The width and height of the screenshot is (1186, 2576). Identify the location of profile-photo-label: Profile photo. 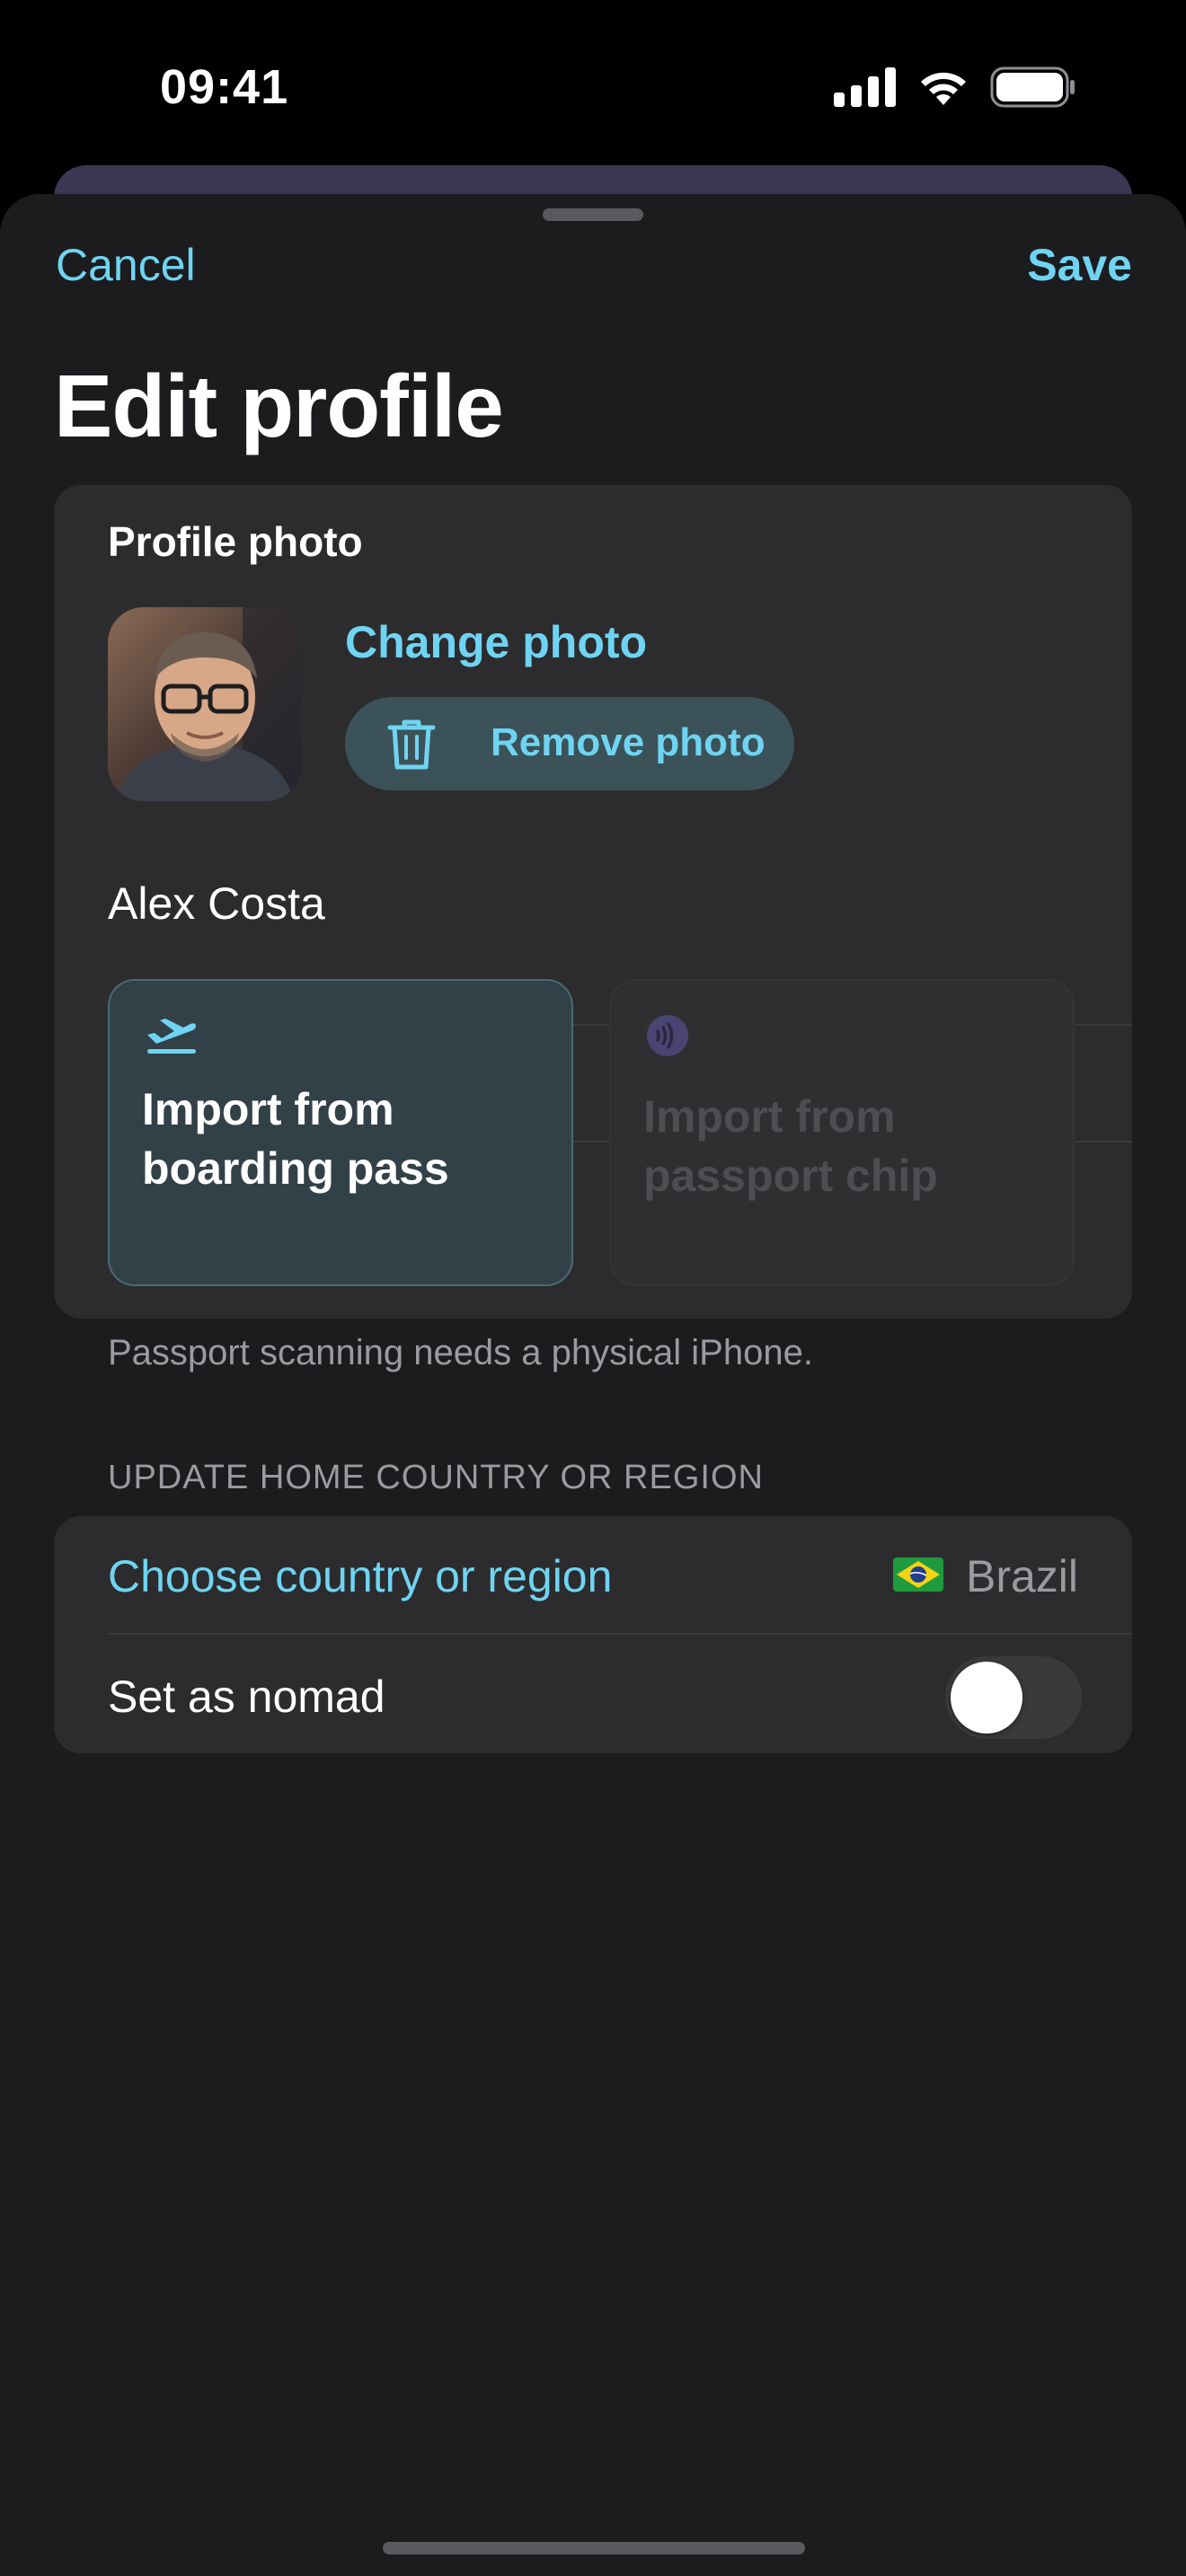
(235, 541).